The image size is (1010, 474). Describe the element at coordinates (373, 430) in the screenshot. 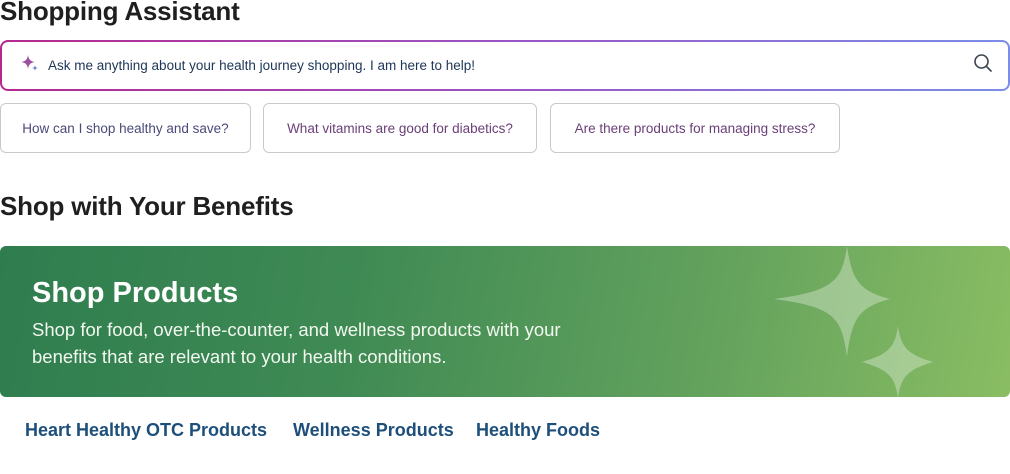

I see `link-wellness-products: Wellness Products` at that location.